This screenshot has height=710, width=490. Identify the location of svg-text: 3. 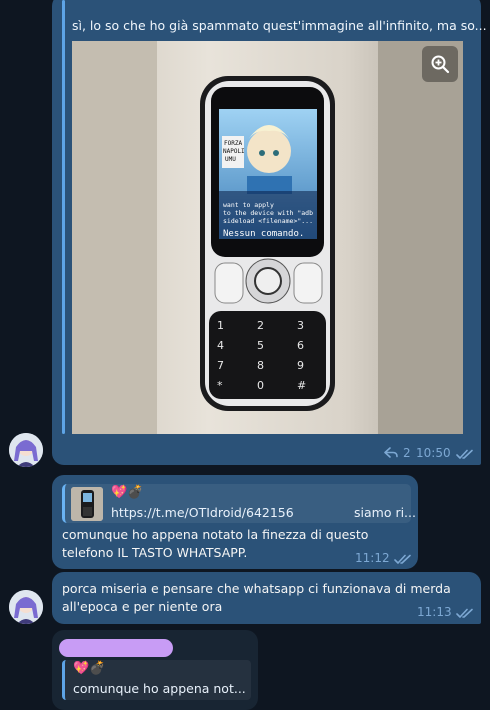
(300, 325).